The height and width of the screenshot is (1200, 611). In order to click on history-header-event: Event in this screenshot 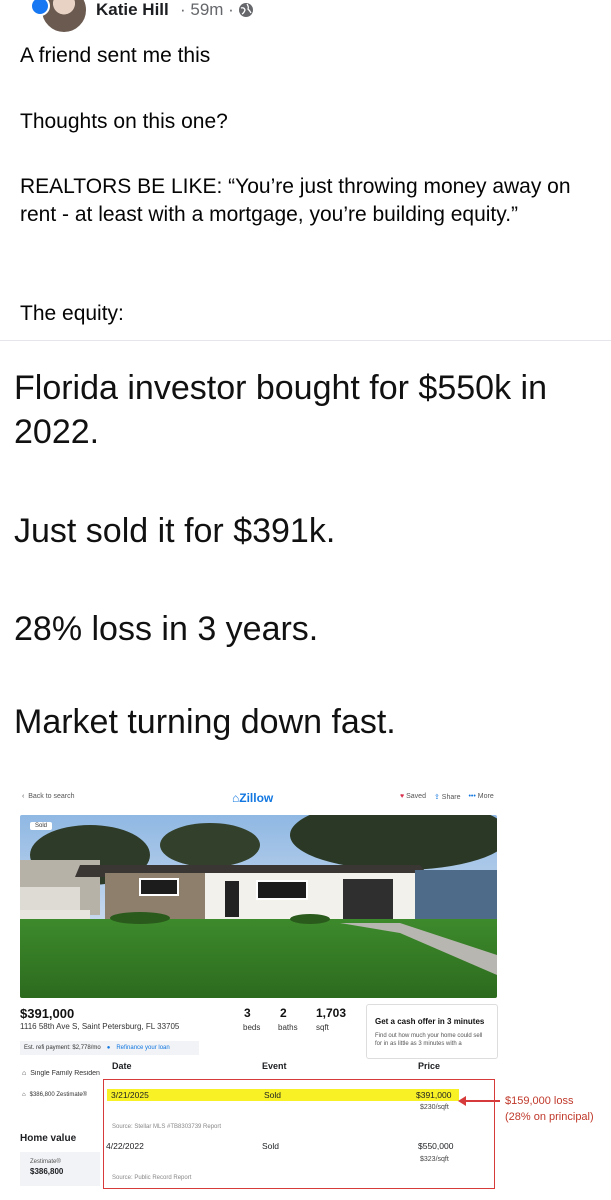, I will do `click(274, 1066)`.